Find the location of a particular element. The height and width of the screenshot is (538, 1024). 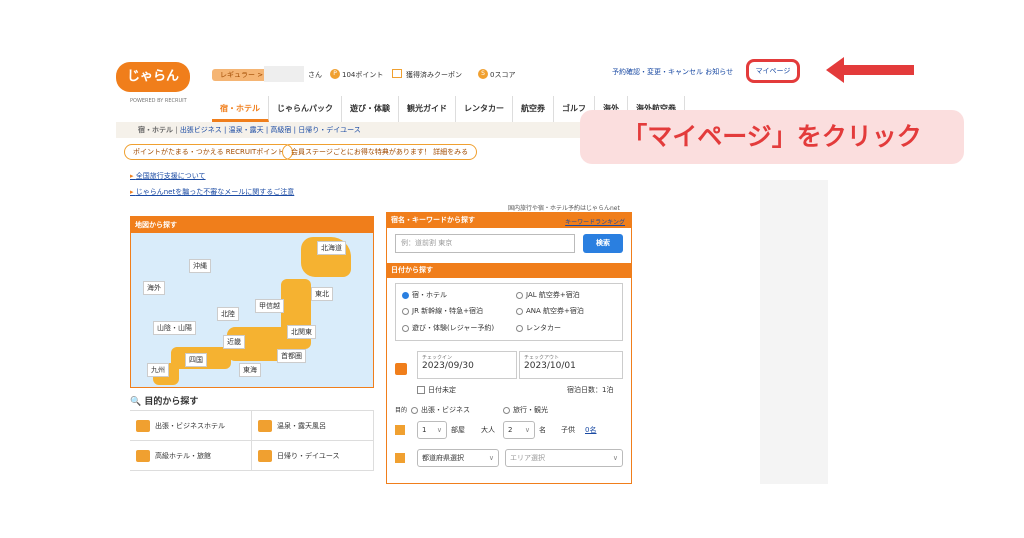

opt-hotel: 宿・ホテル is located at coordinates (424, 295).